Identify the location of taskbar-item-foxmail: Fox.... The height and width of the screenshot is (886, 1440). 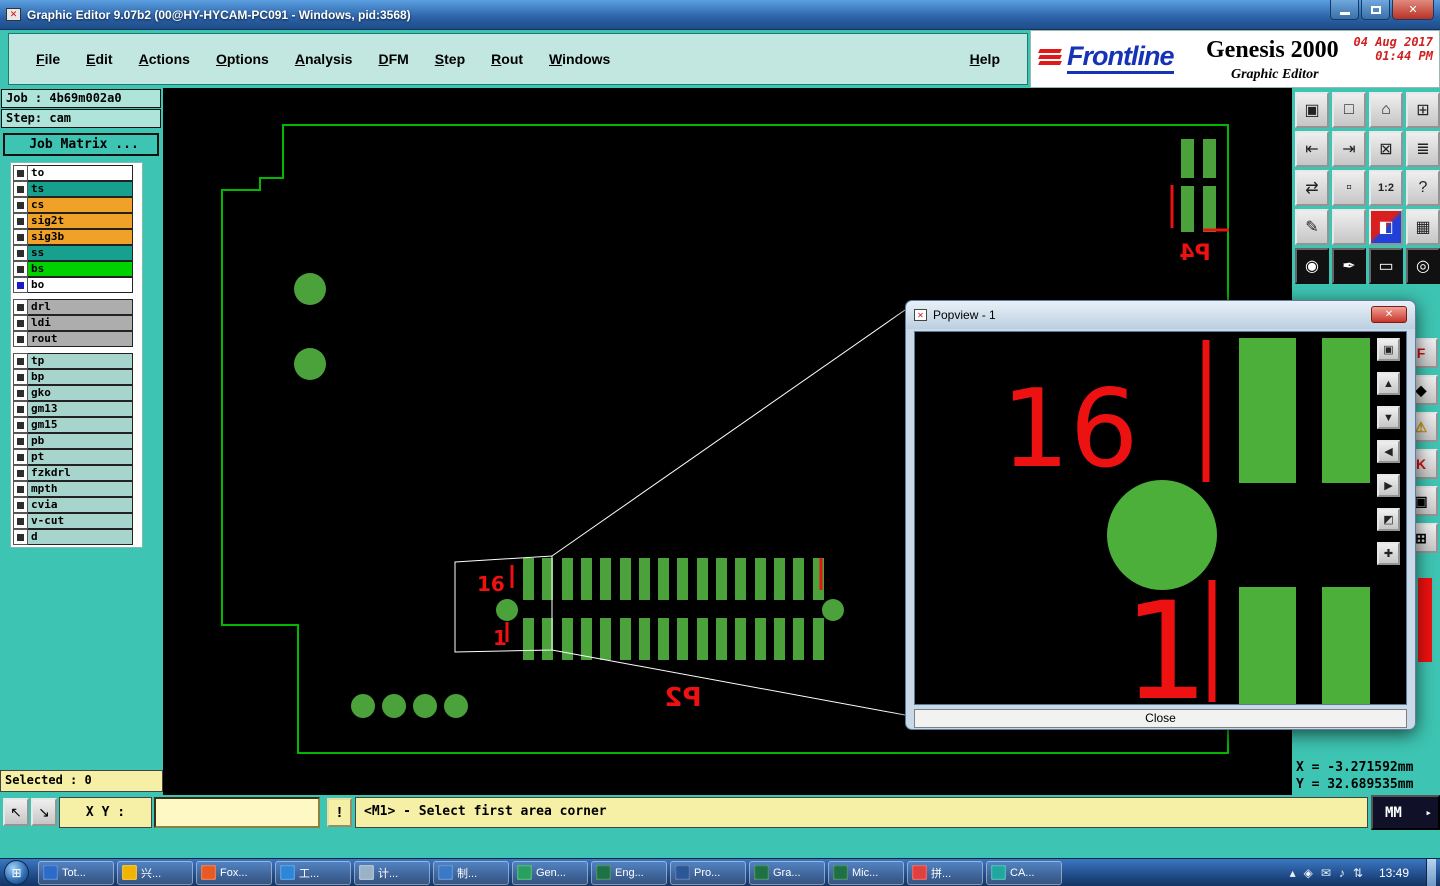
(234, 872).